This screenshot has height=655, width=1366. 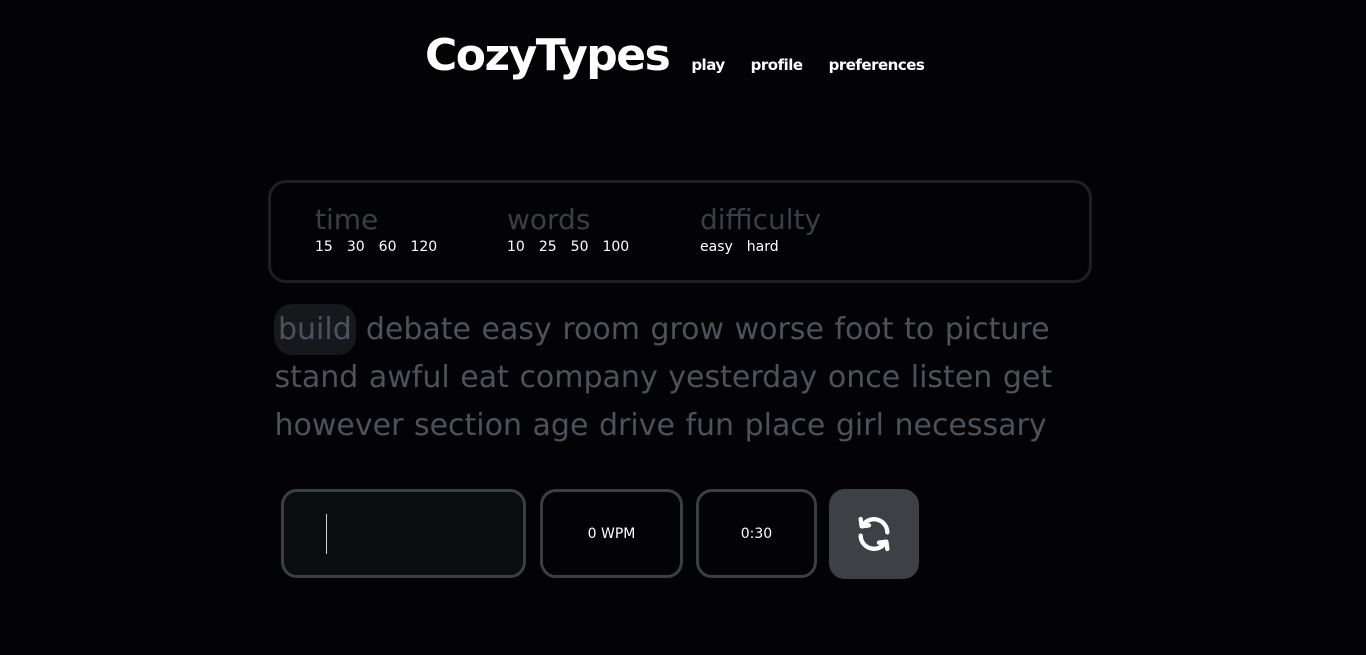 What do you see at coordinates (548, 247) in the screenshot?
I see `words-option-25: 25` at bounding box center [548, 247].